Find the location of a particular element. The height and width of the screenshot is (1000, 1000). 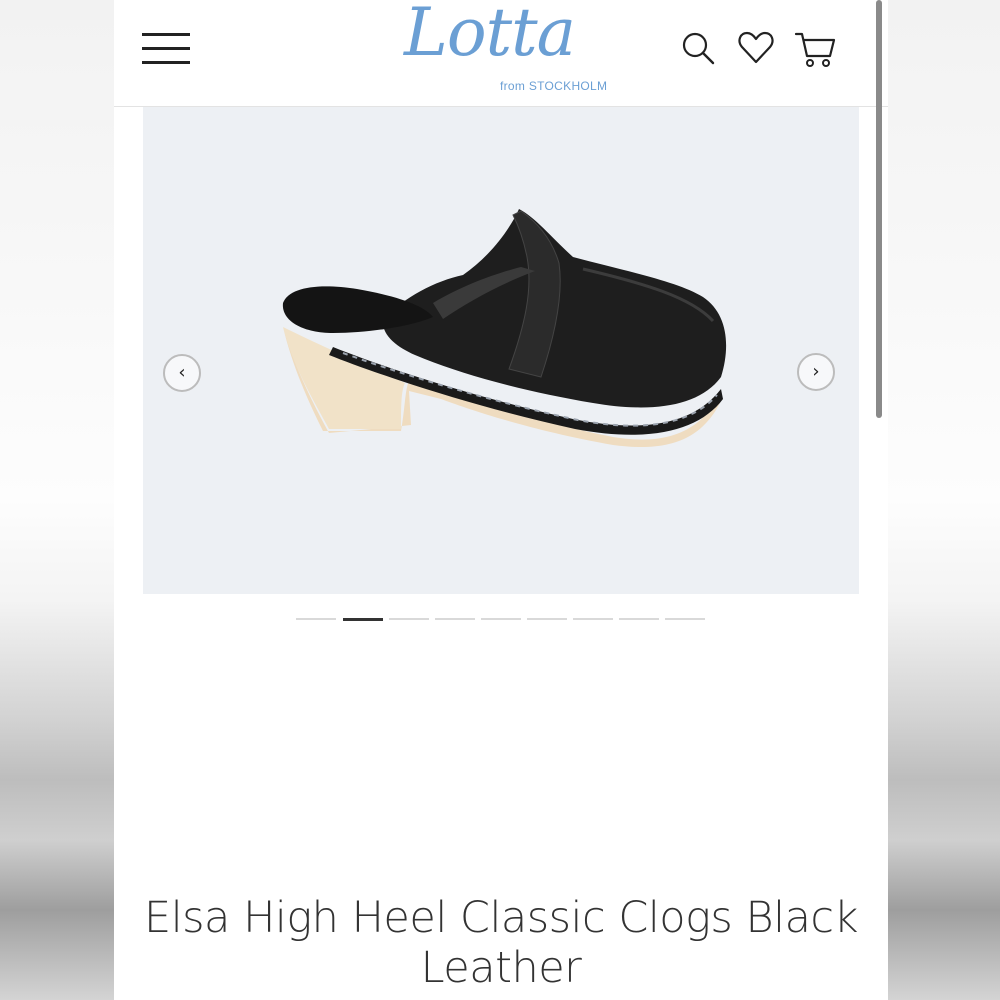

gallery-prev-button: ‹ is located at coordinates (182, 373).